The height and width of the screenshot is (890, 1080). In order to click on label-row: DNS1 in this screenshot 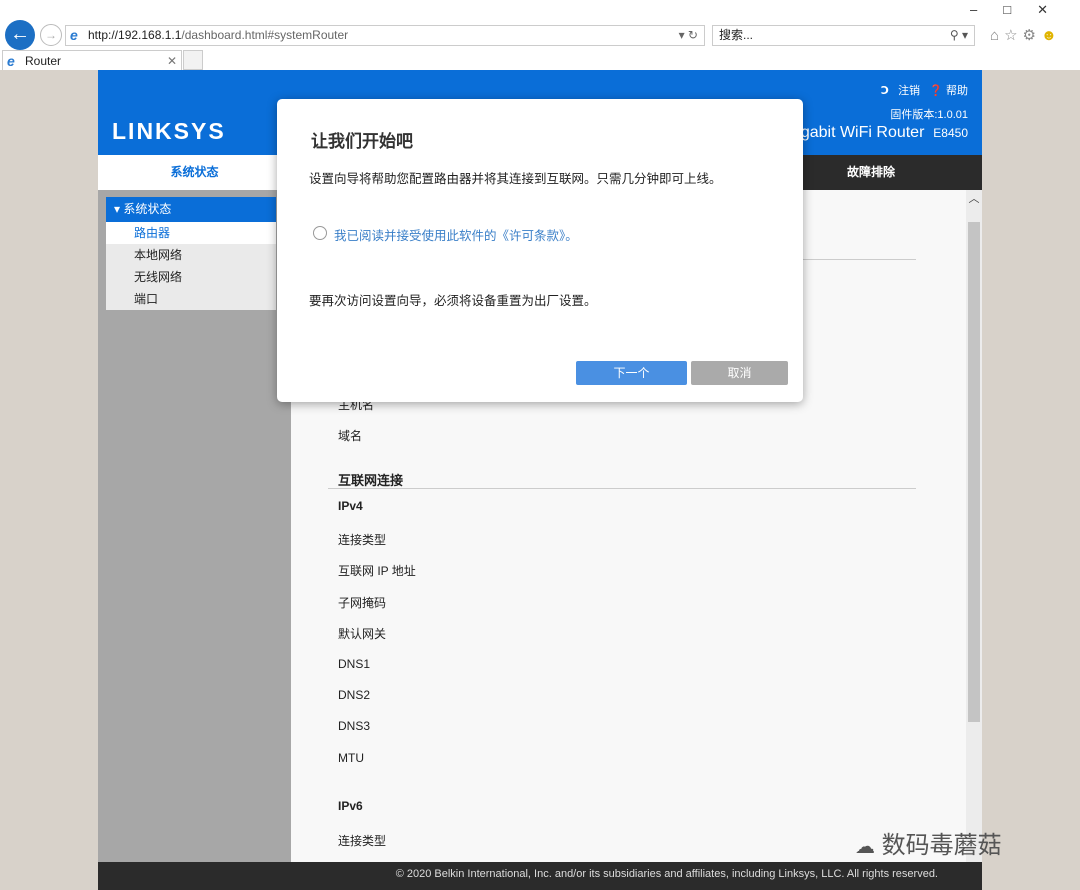, I will do `click(354, 664)`.